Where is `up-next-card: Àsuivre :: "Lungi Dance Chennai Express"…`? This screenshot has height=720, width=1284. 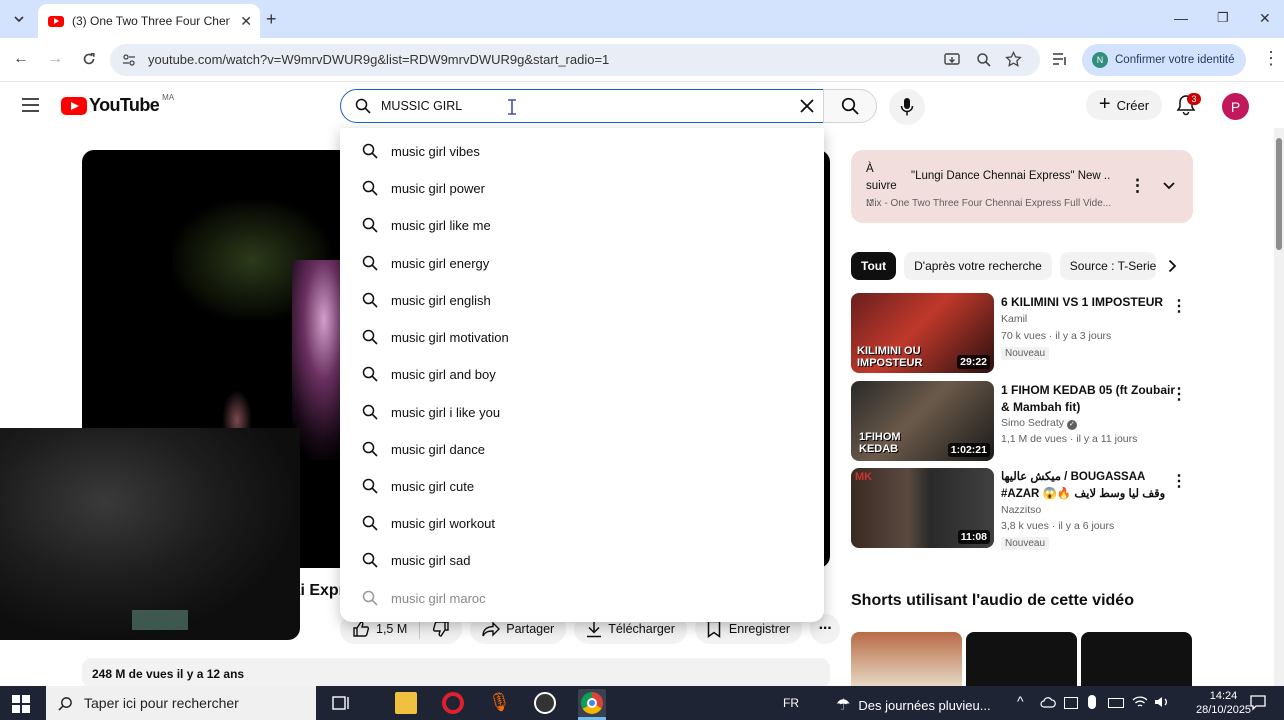 up-next-card: Àsuivre :: "Lungi Dance Chennai Express"… is located at coordinates (1022, 186).